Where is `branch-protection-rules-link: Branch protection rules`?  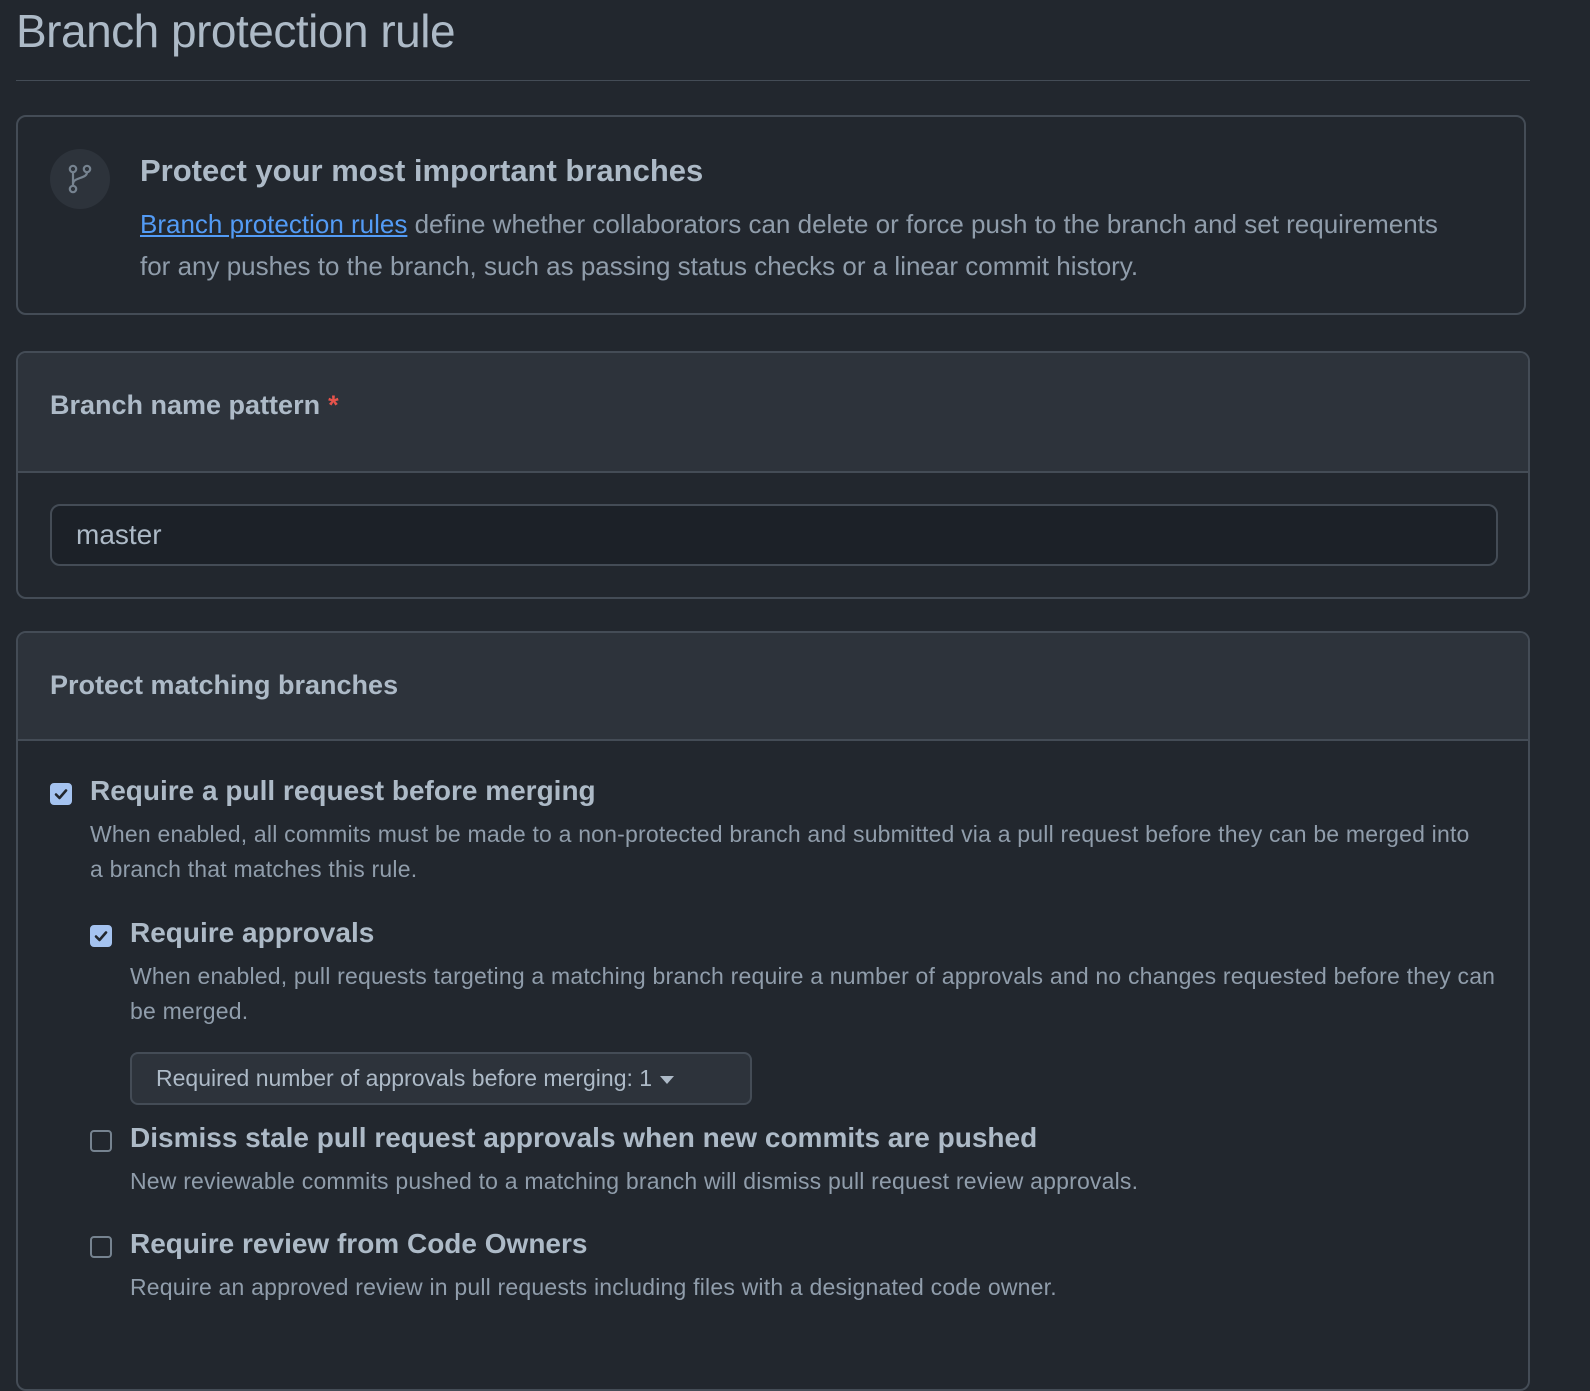 branch-protection-rules-link: Branch protection rules is located at coordinates (273, 224).